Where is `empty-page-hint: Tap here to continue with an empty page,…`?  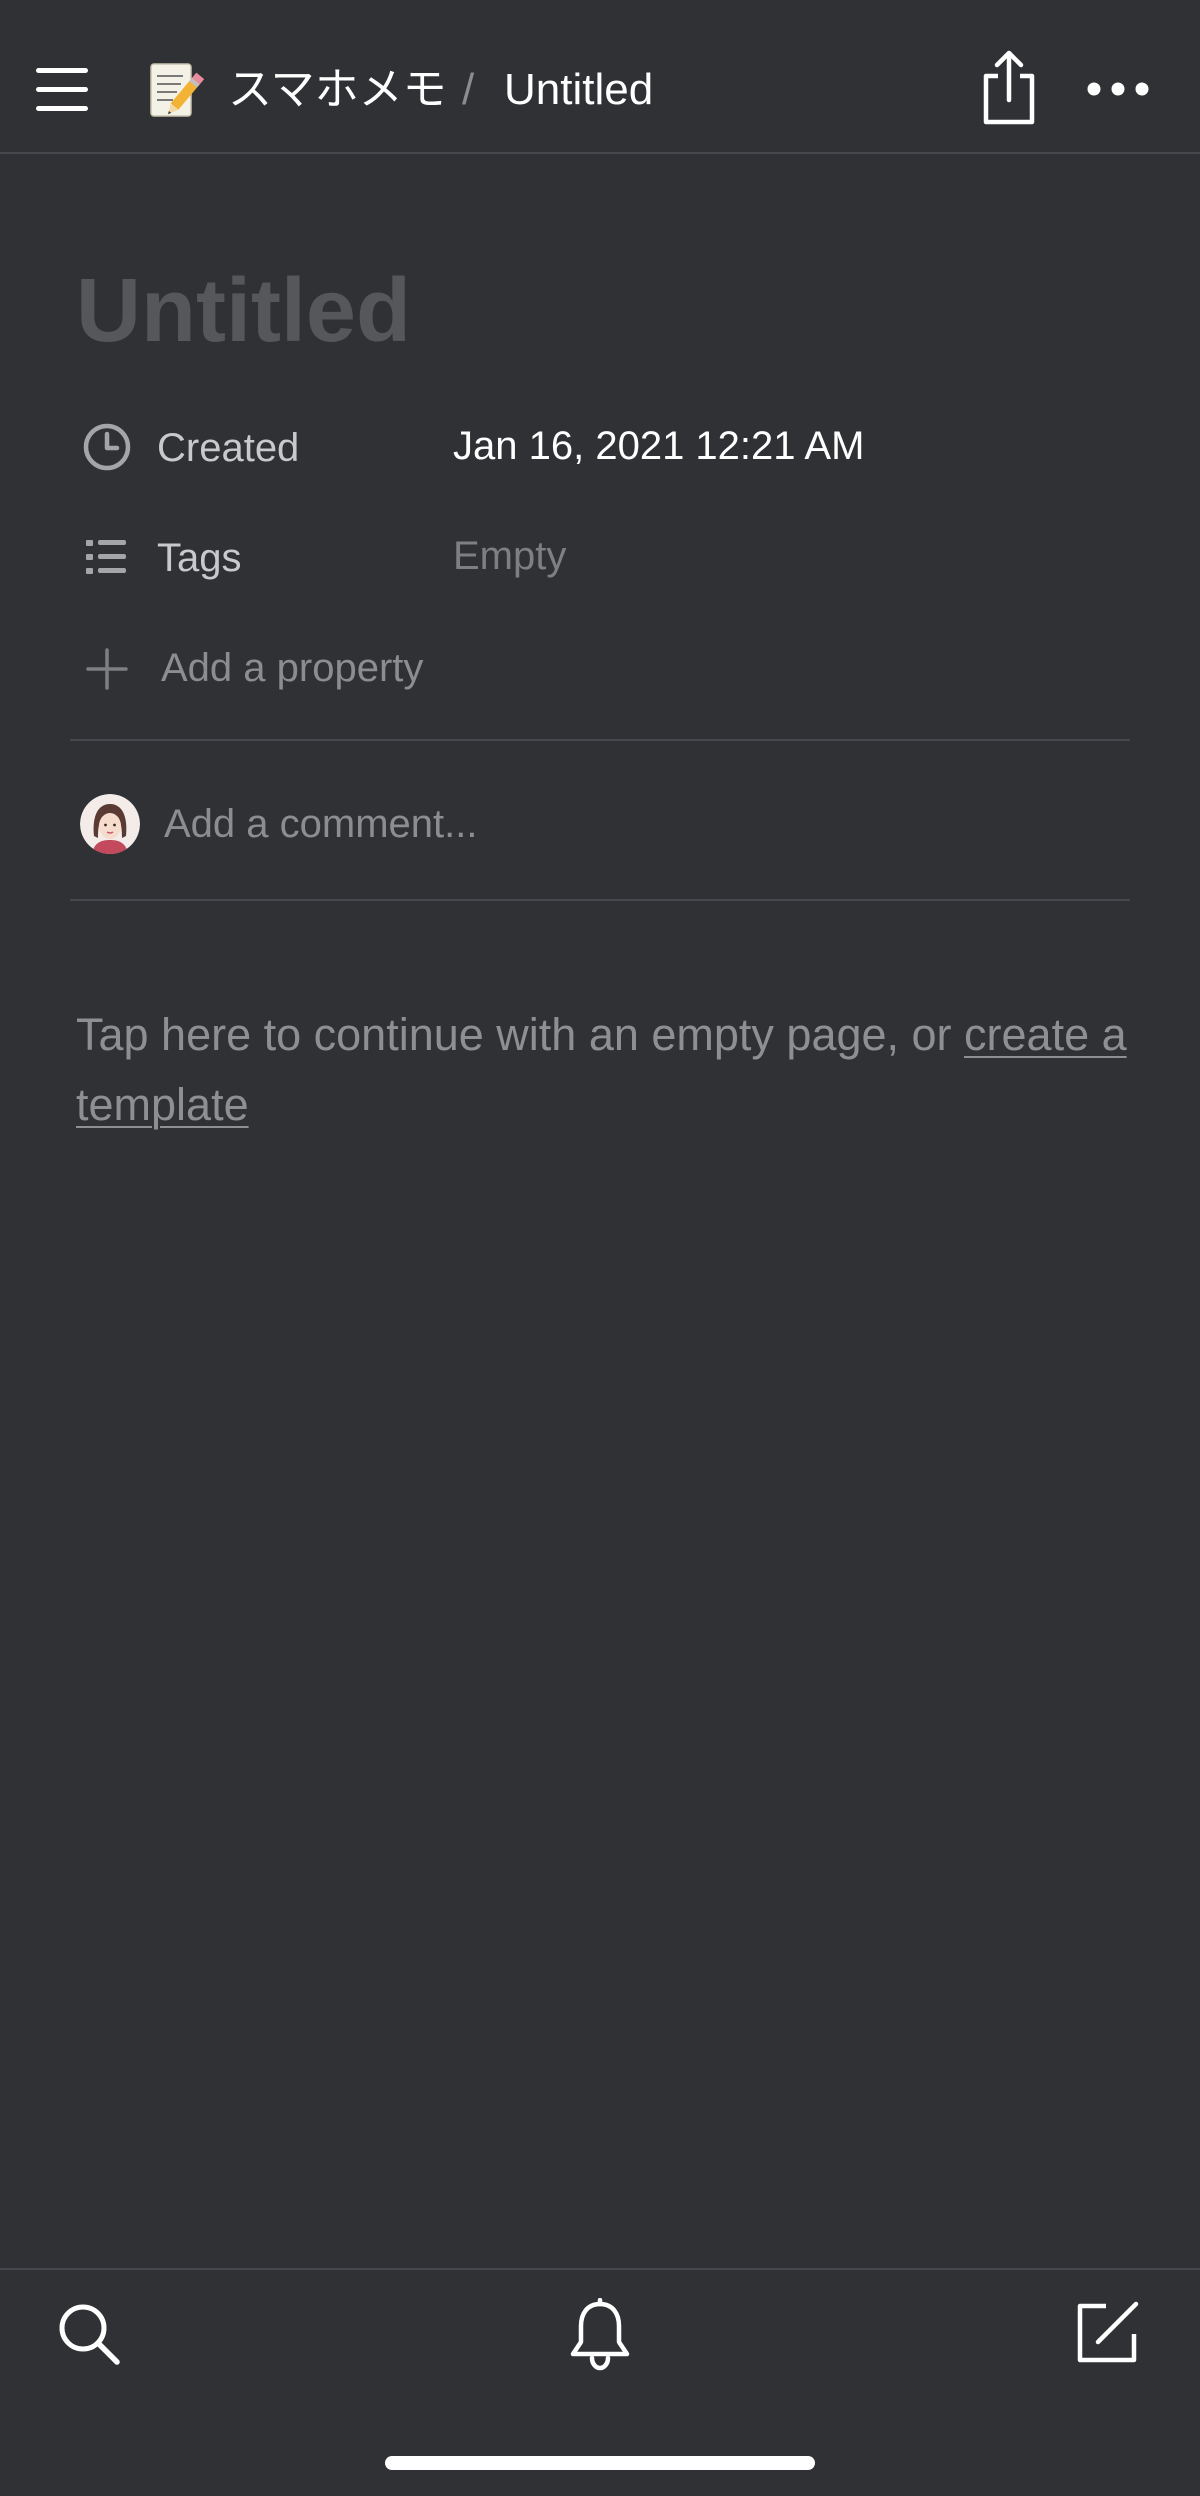 empty-page-hint: Tap here to continue with an empty page,… is located at coordinates (606, 1070).